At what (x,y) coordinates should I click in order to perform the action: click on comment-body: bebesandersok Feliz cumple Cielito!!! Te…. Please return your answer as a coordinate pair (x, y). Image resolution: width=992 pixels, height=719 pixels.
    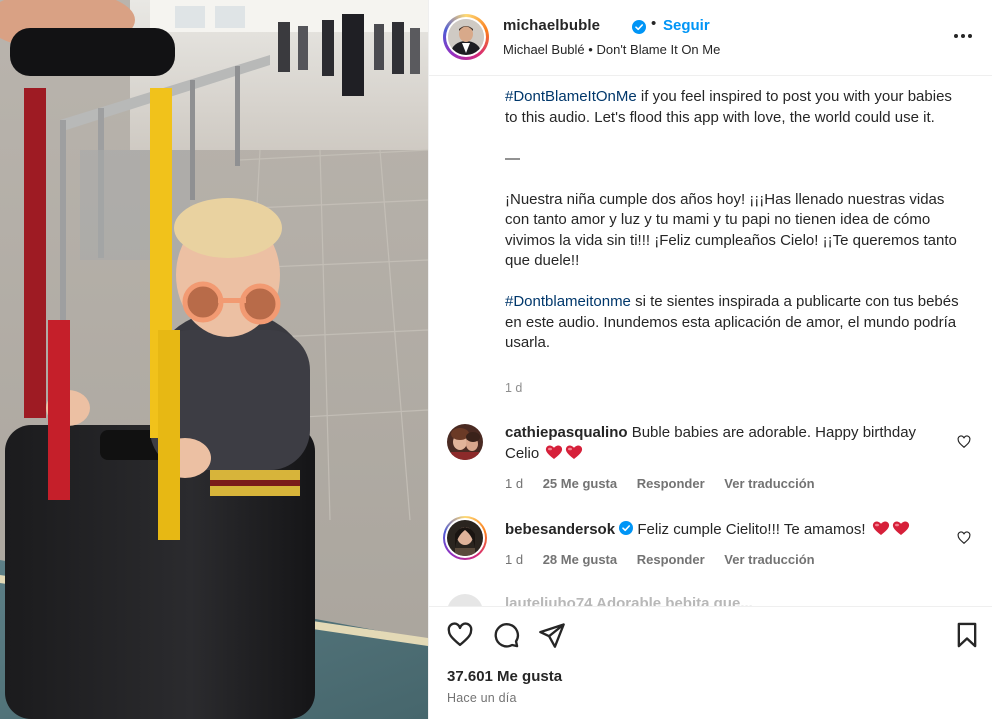
    Looking at the image, I should click on (725, 530).